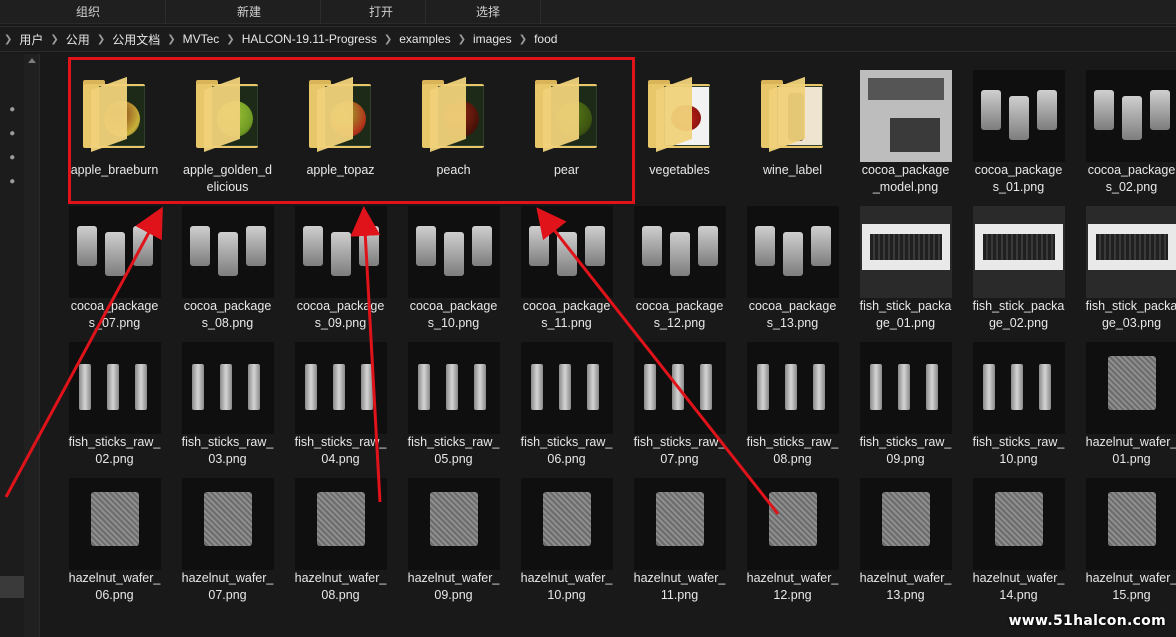  What do you see at coordinates (1087, 621) in the screenshot?
I see `watermark: www.51halcon.com` at bounding box center [1087, 621].